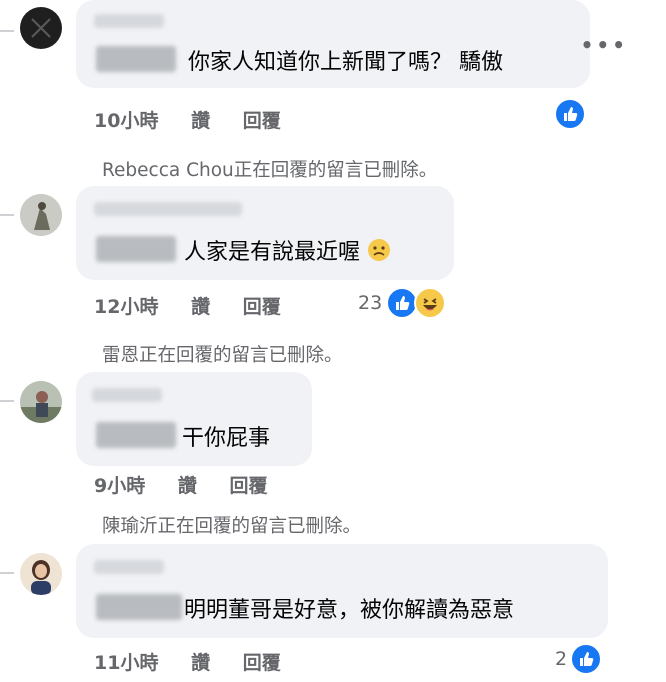  I want to click on comment-text: 人家是有說最近喔, so click(287, 250).